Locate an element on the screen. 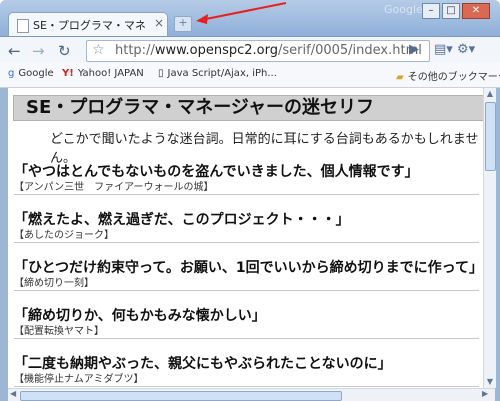 Image resolution: width=500 pixels, height=401 pixels. minimize-button: – is located at coordinates (431, 11).